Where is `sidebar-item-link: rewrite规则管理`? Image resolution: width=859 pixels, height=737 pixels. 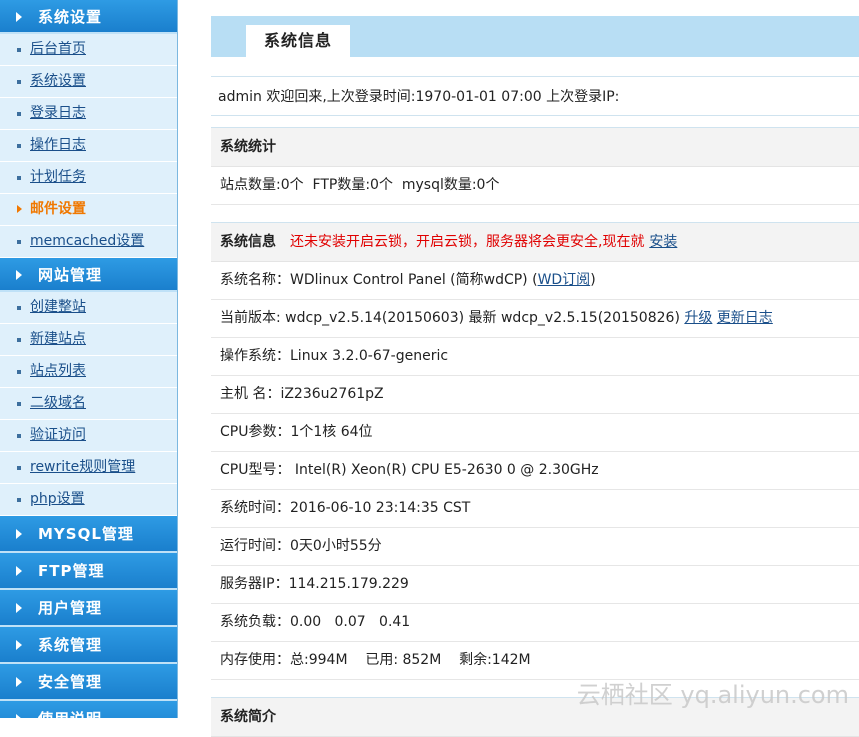 sidebar-item-link: rewrite规则管理 is located at coordinates (82, 467).